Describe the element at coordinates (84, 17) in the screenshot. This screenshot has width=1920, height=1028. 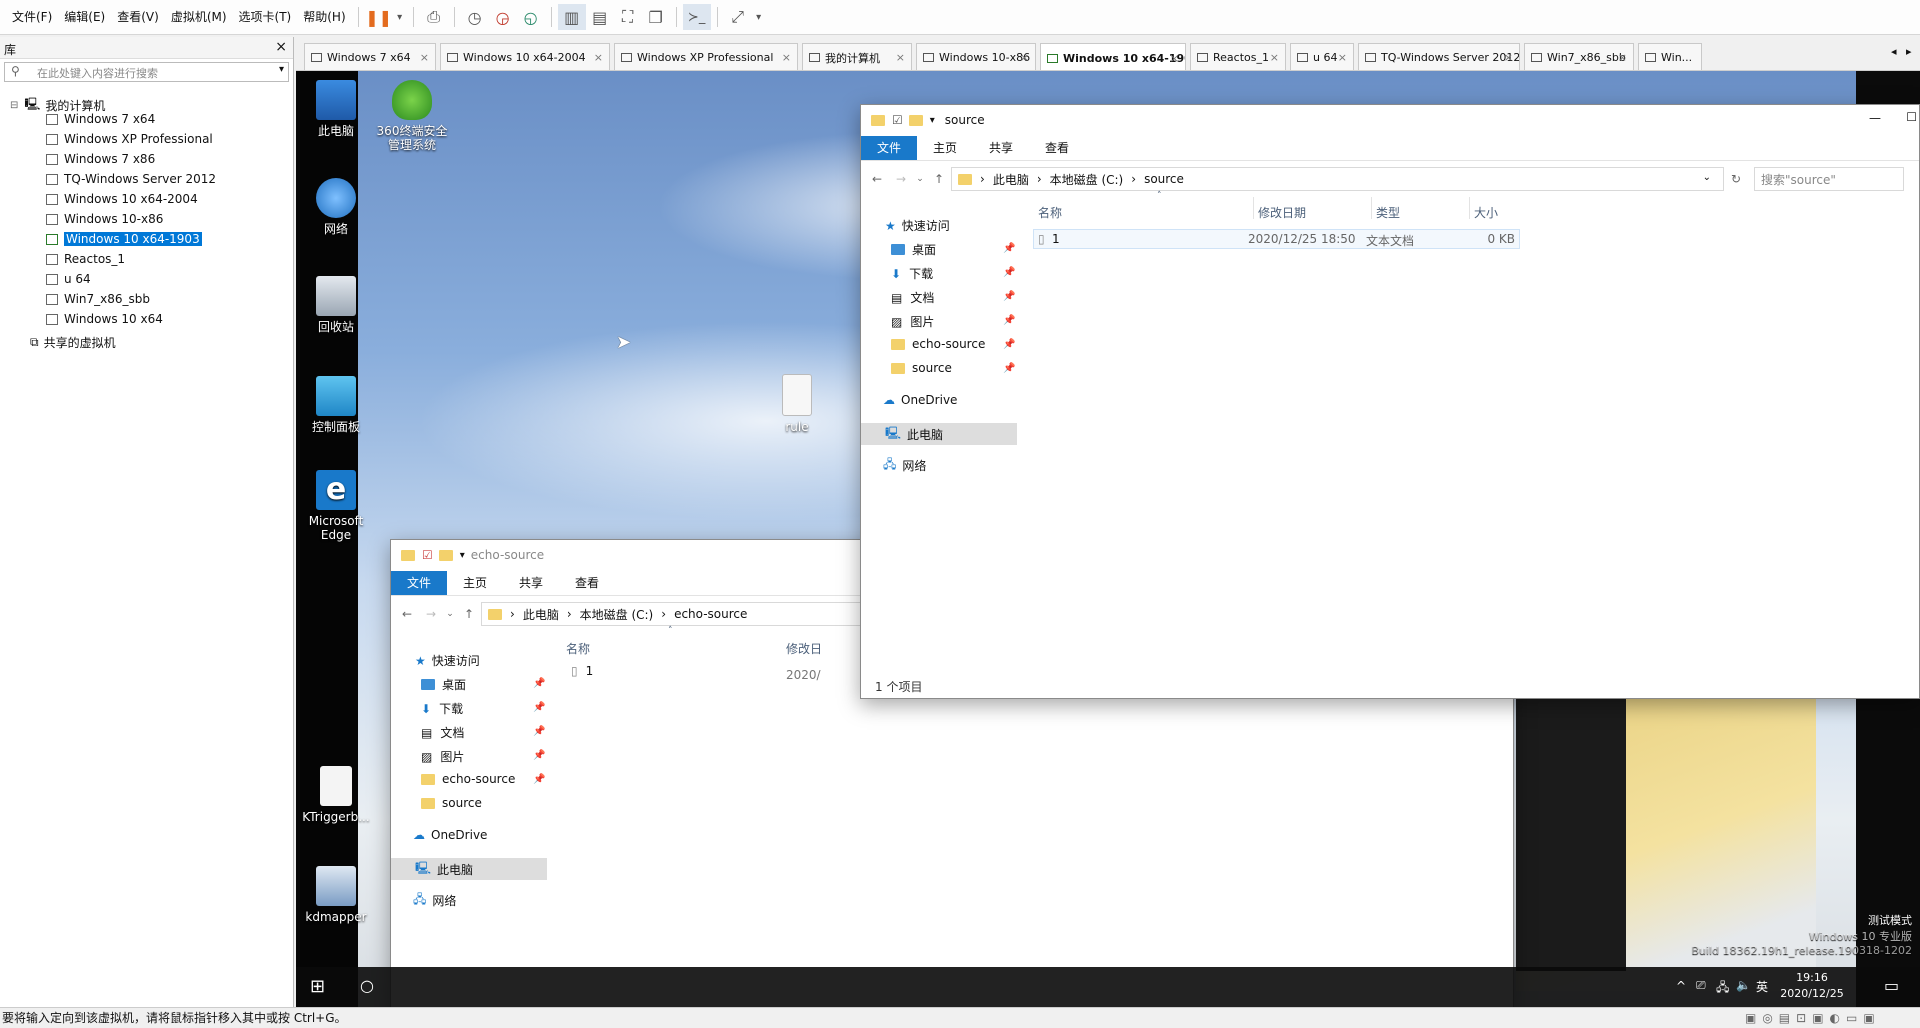
I see `menu-edit: 编辑(E)` at that location.